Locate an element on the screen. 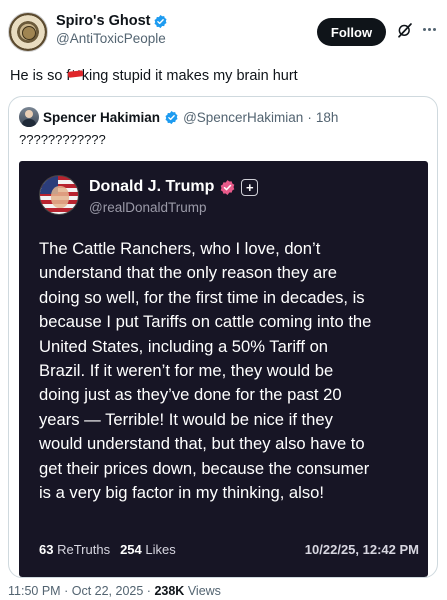  grok-icon is located at coordinates (405, 30).